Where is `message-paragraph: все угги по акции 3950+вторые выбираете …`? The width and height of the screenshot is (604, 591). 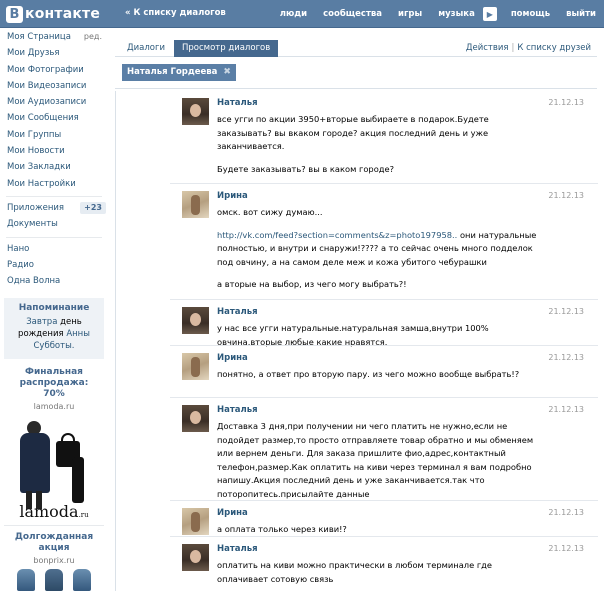 message-paragraph: все угги по акции 3950+вторые выбираете … is located at coordinates (353, 132).